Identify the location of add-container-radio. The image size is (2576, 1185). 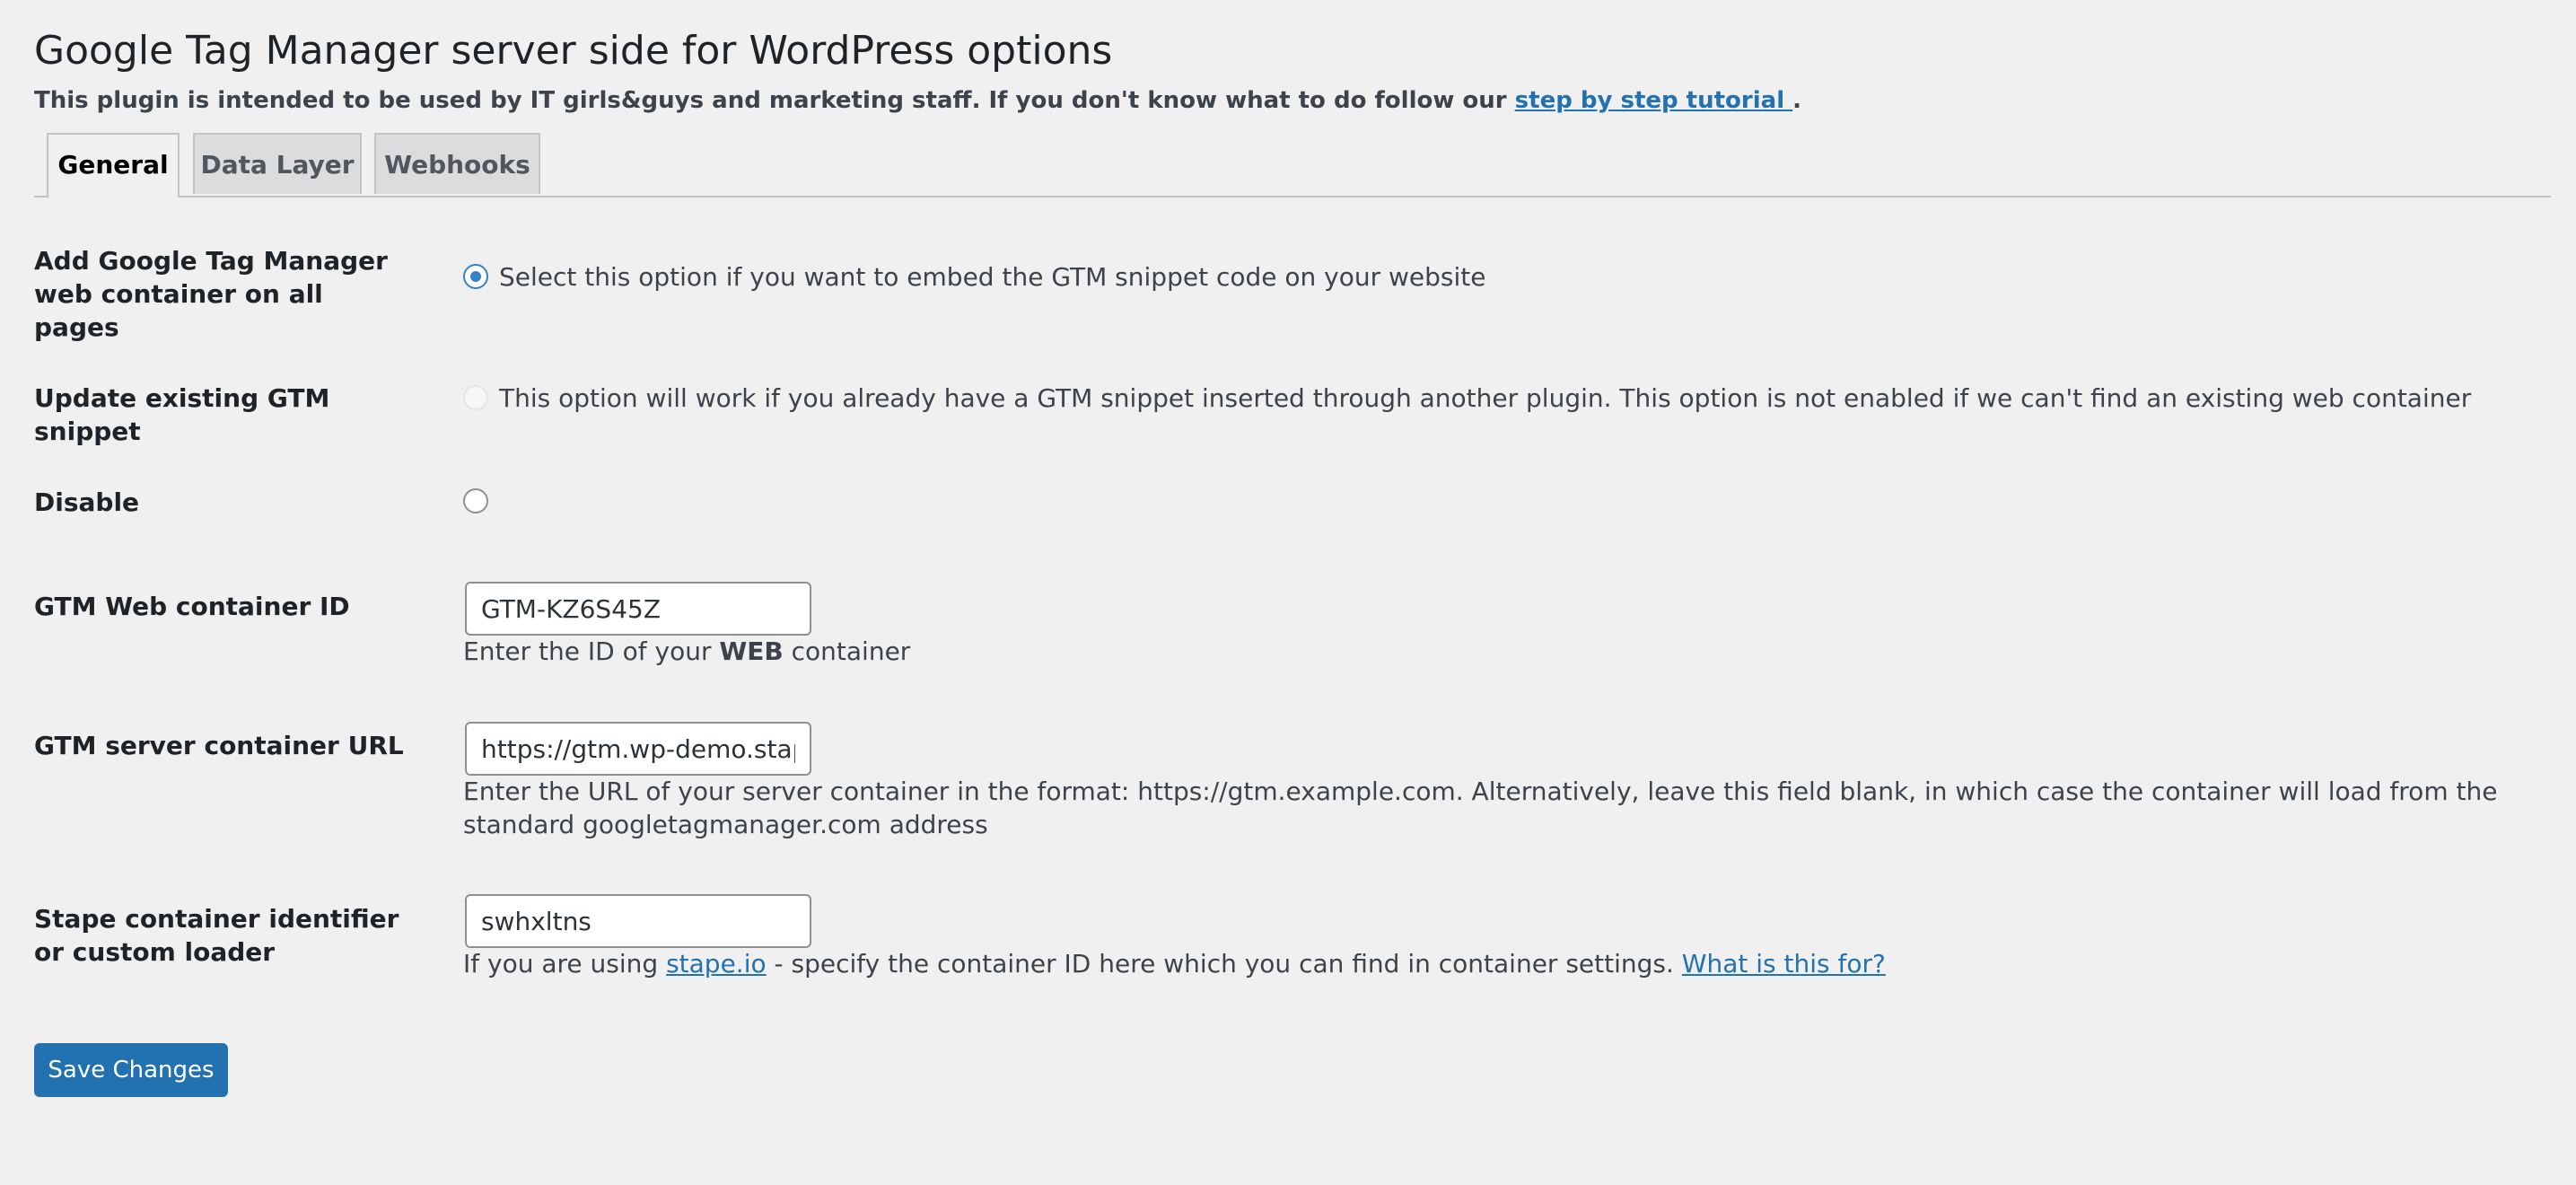
(475, 276).